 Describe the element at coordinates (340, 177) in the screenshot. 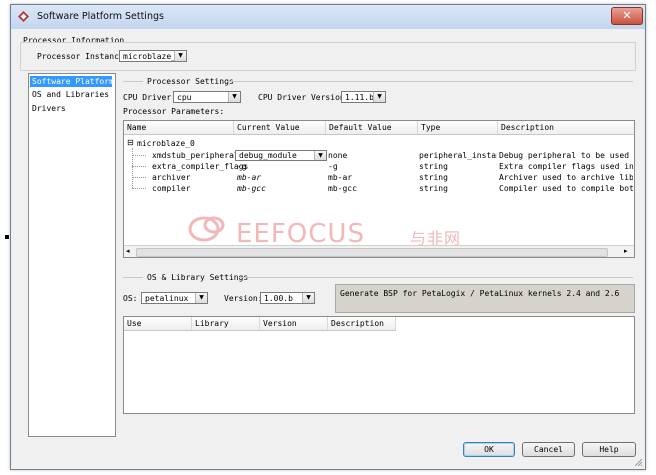

I see `param-default-value: mb-ar` at that location.